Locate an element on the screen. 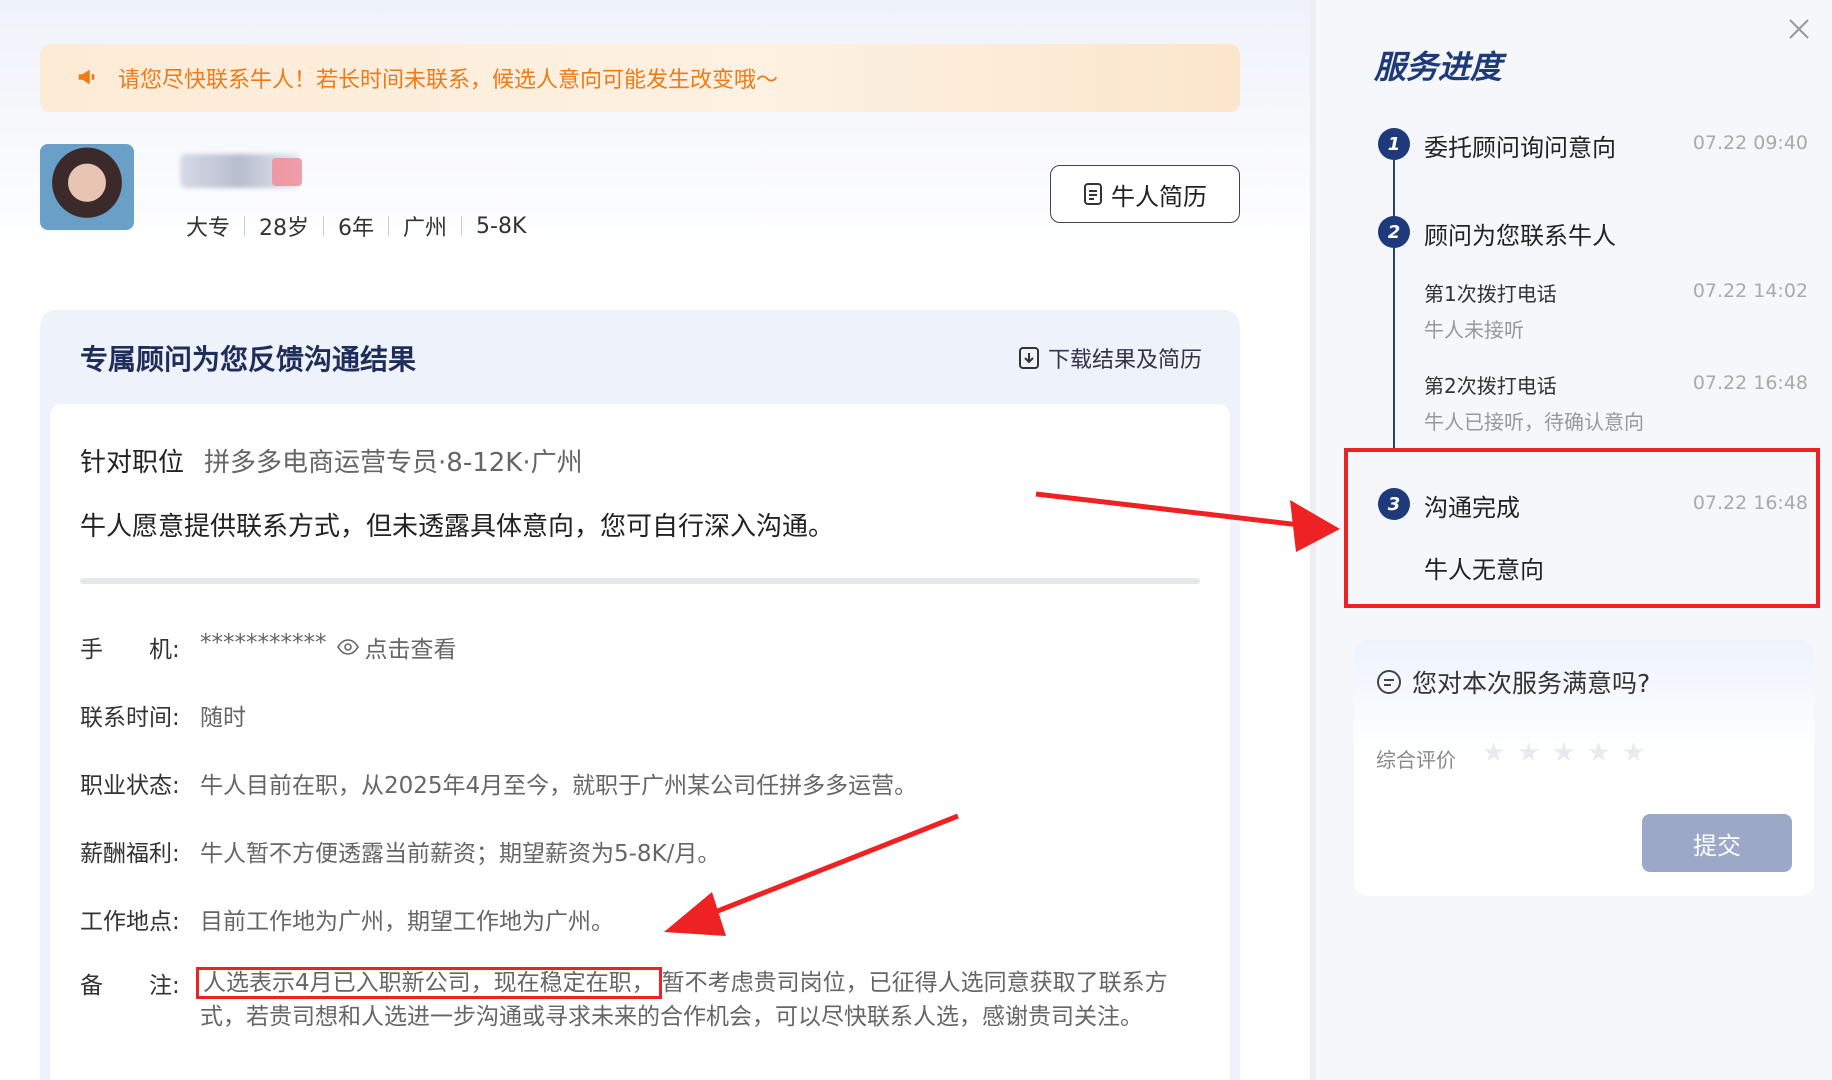 The image size is (1832, 1080). rating-label: 综合评价 is located at coordinates (1416, 760).